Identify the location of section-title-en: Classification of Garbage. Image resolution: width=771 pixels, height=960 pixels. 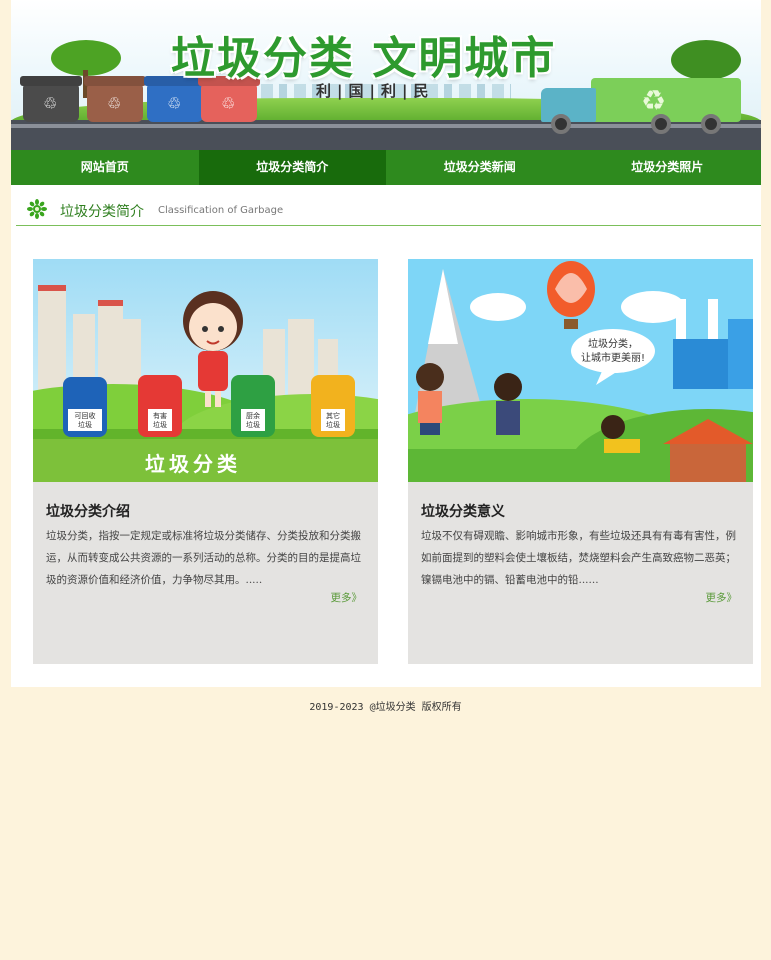
(221, 210).